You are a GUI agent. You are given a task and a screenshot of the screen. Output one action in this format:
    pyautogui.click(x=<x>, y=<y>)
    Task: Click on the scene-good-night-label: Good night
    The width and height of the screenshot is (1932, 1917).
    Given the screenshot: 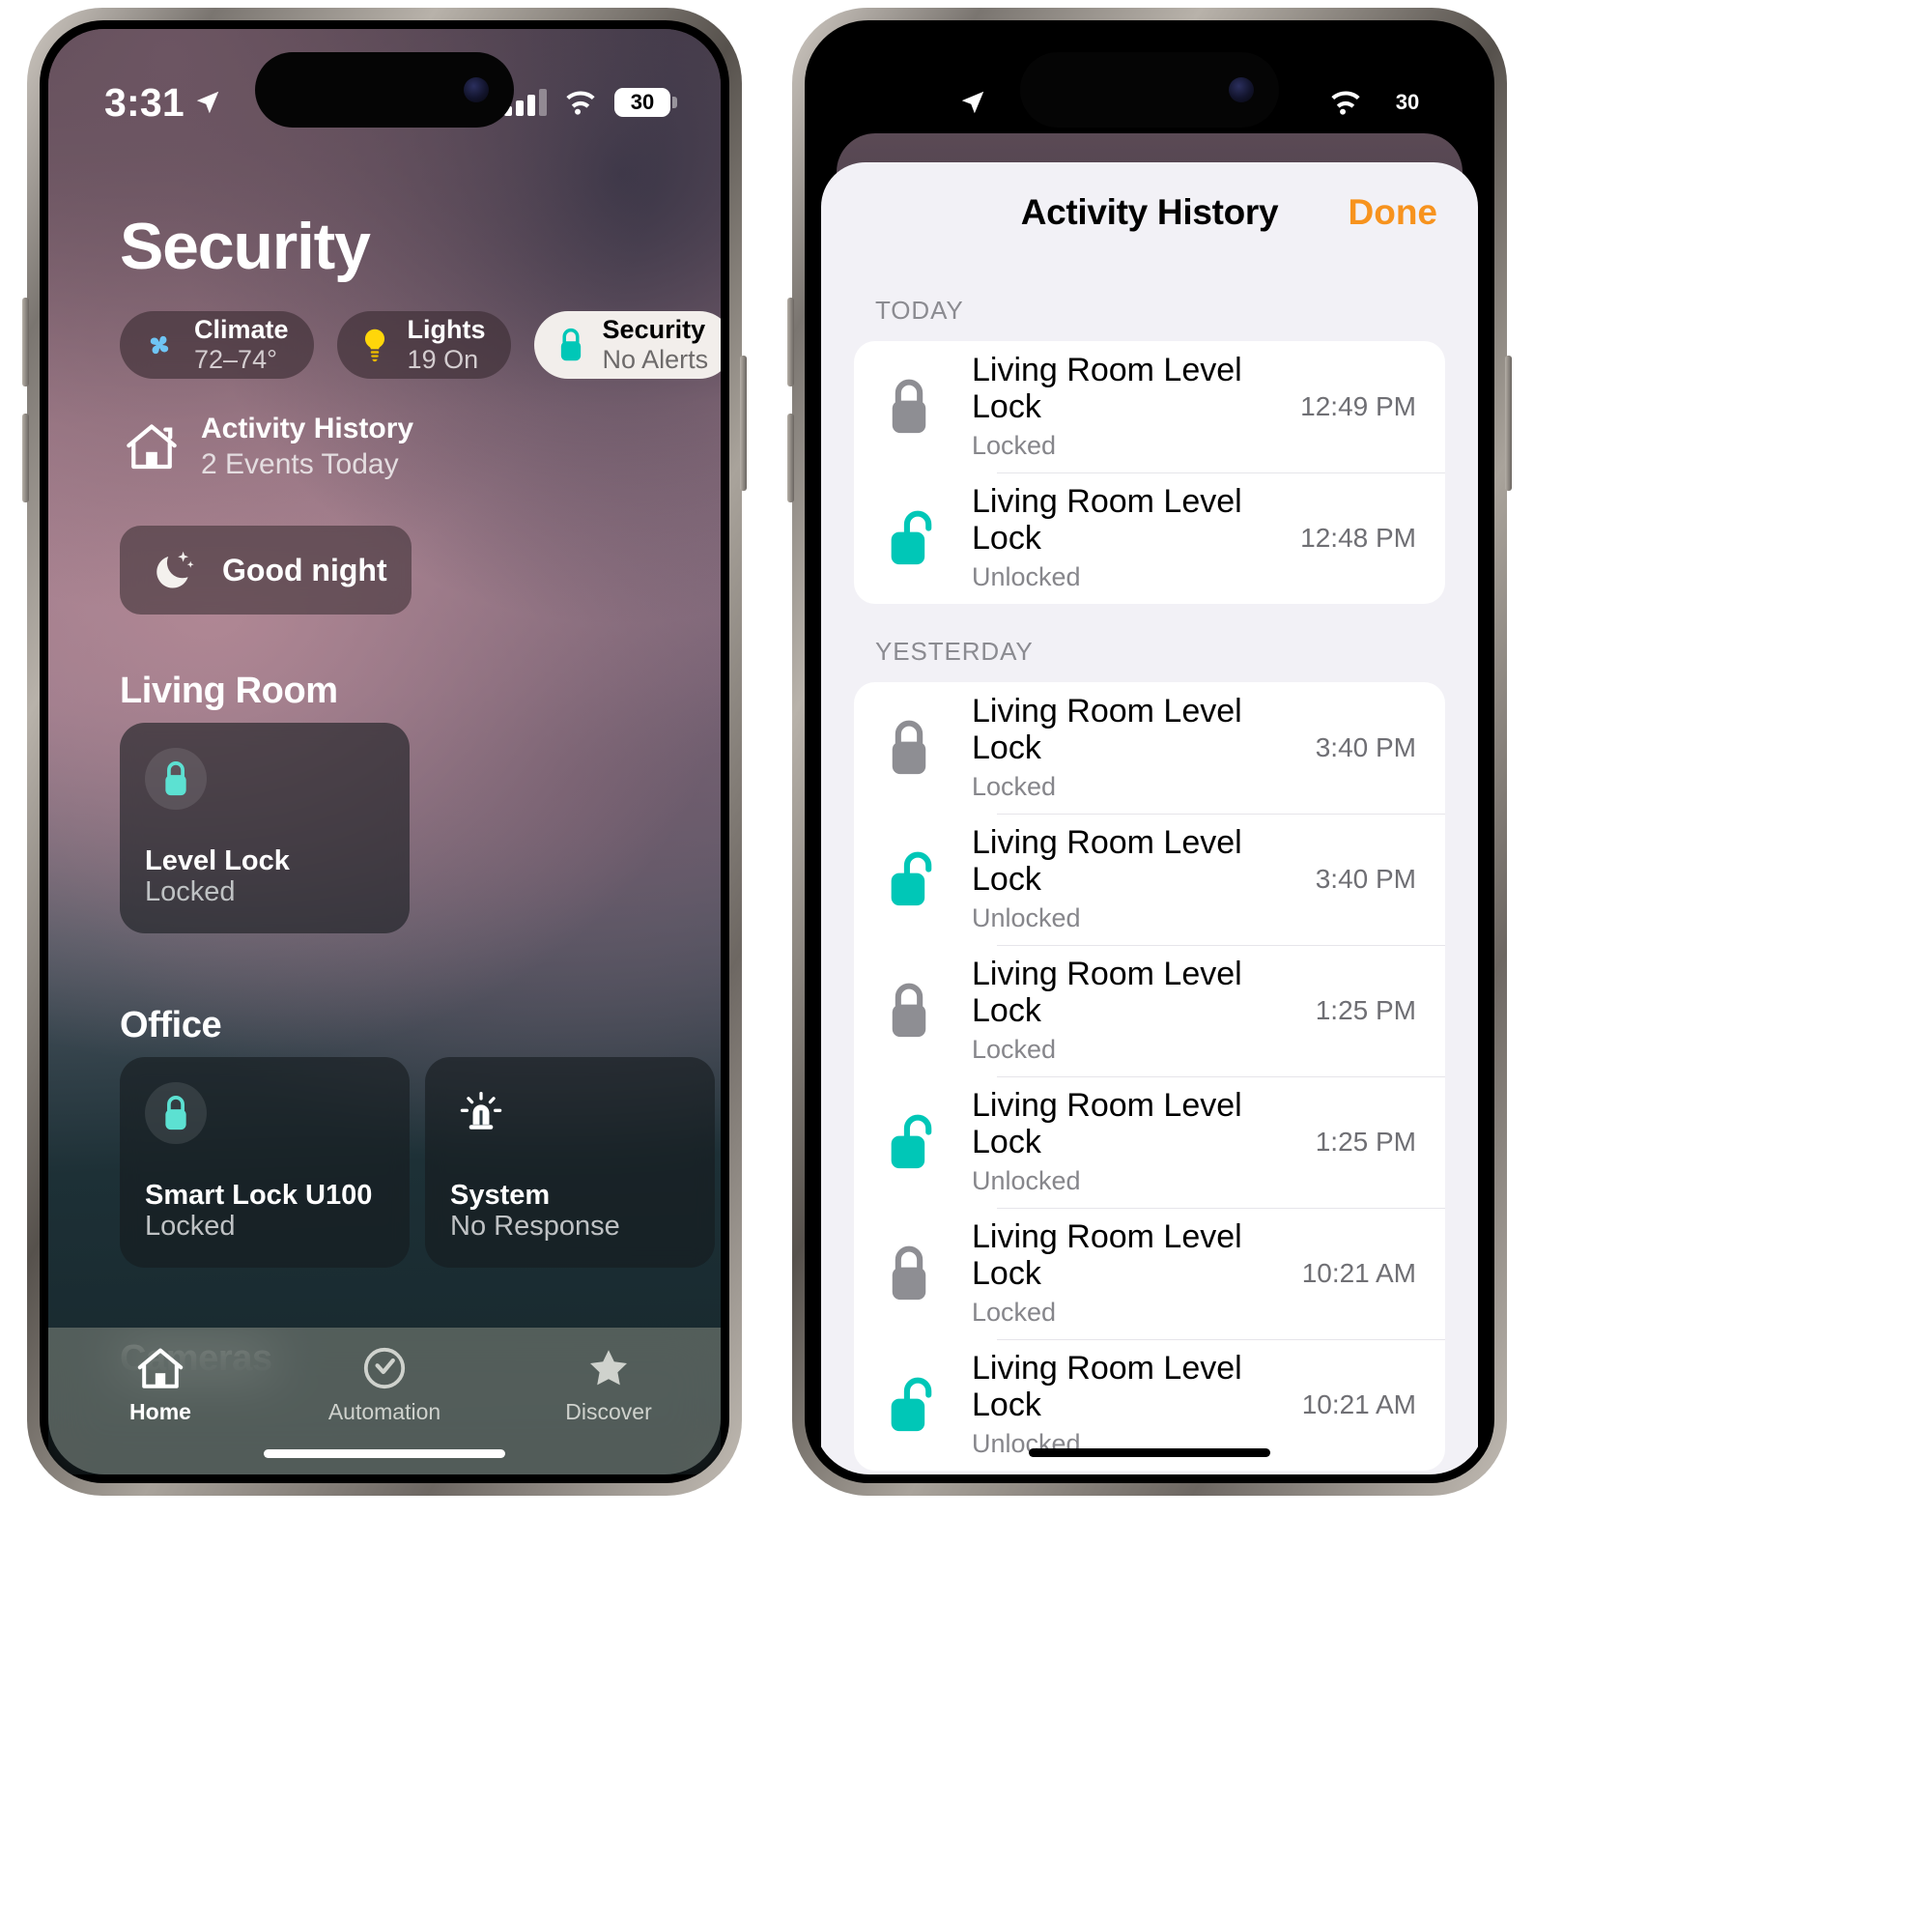 What is the action you would take?
    pyautogui.click(x=304, y=569)
    